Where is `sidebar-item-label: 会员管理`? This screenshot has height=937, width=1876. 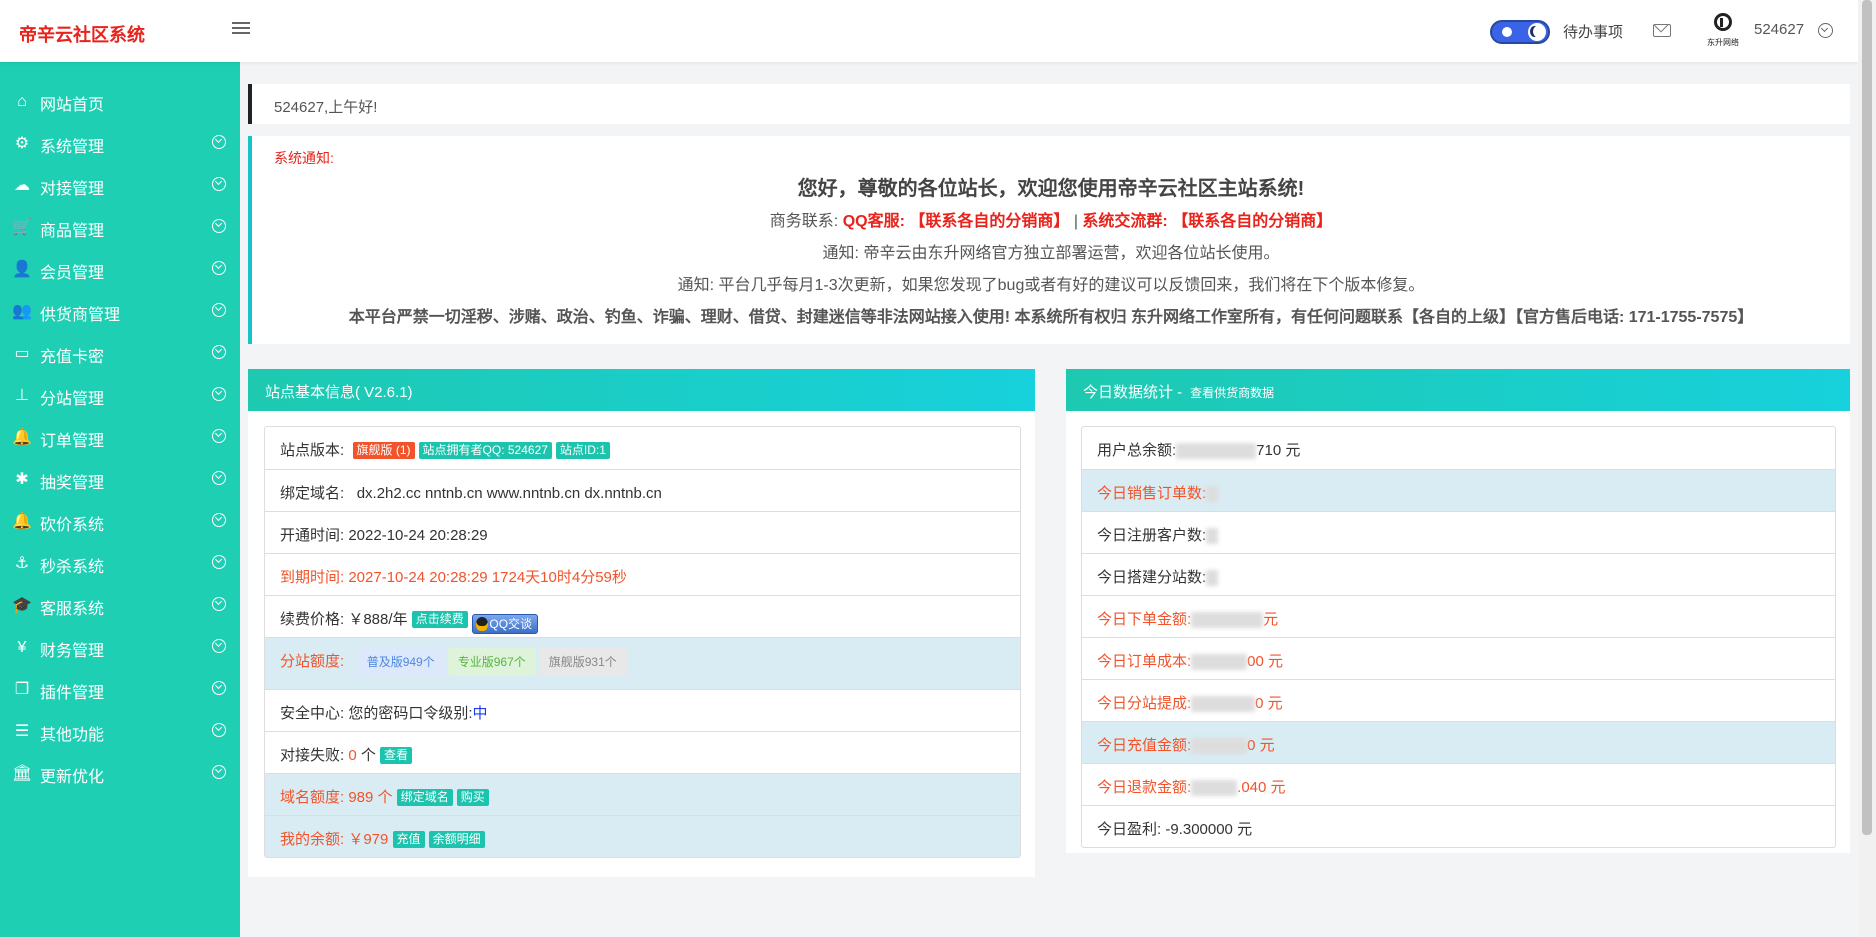
sidebar-item-label: 会员管理 is located at coordinates (72, 273).